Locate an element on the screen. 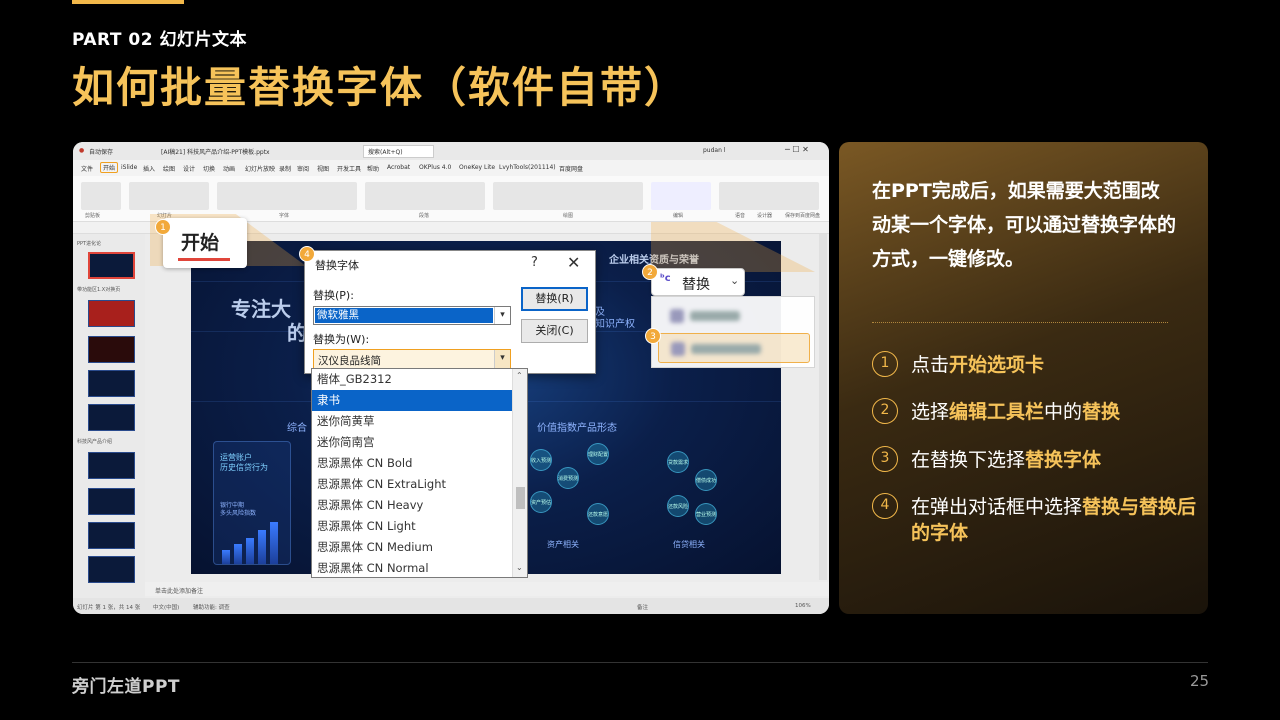 This screenshot has height=720, width=1280. step-text-highlight: 替换 is located at coordinates (1101, 412).